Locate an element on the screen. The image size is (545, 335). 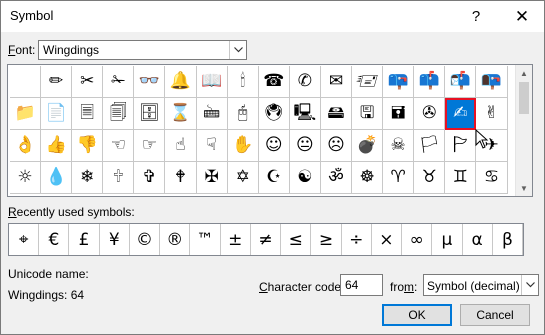
symbol-cell: 🖅 is located at coordinates (368, 82).